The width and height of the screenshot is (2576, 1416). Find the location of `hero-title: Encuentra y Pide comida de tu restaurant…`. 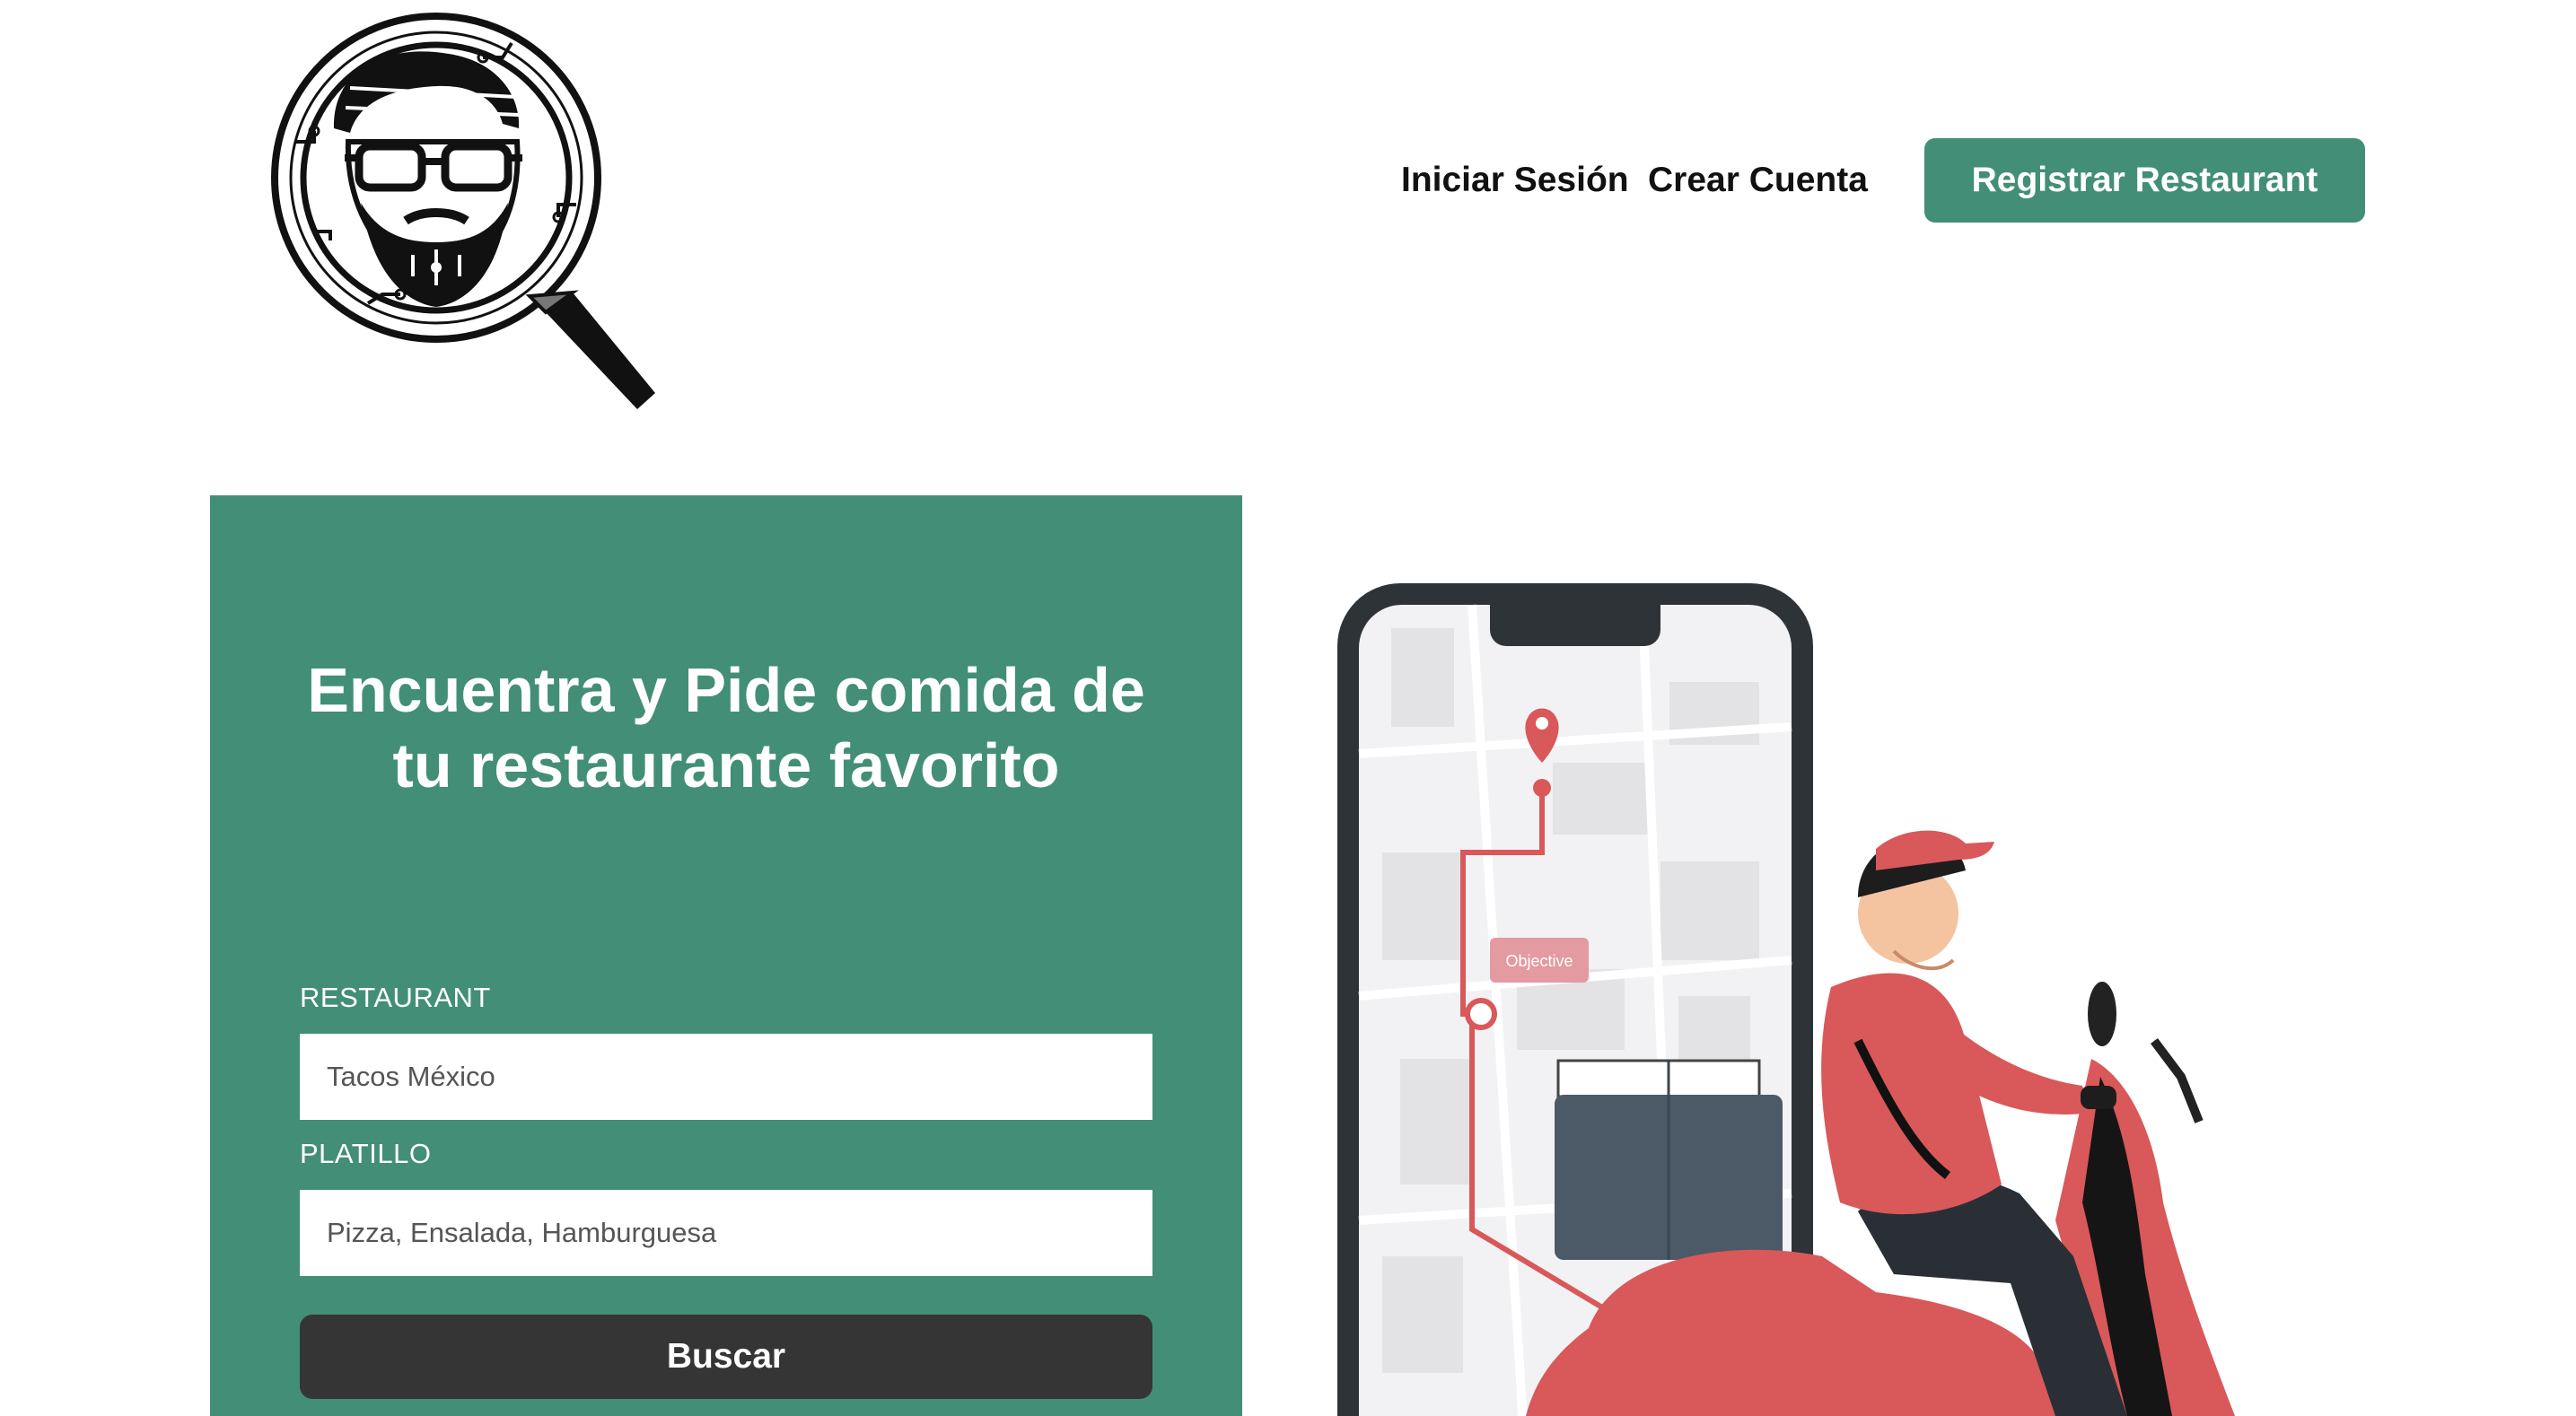

hero-title: Encuentra y Pide comida de tu restaurant… is located at coordinates (726, 727).